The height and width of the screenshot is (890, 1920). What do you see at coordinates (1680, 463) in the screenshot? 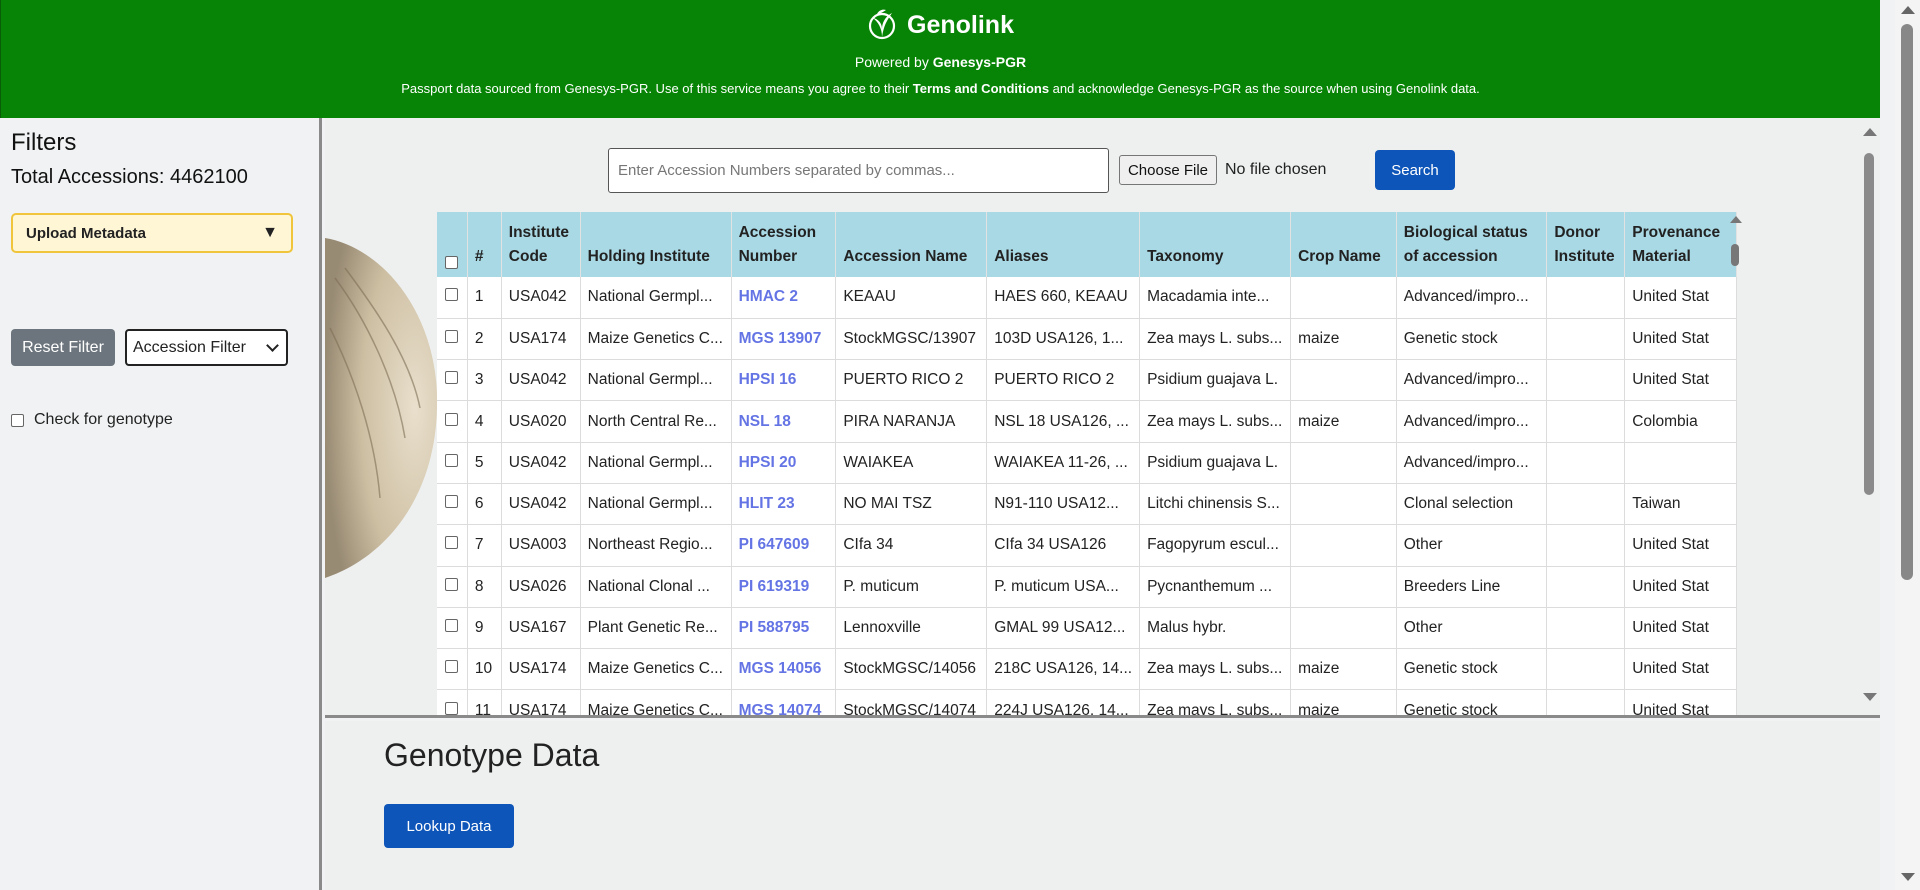
I see `provenance` at bounding box center [1680, 463].